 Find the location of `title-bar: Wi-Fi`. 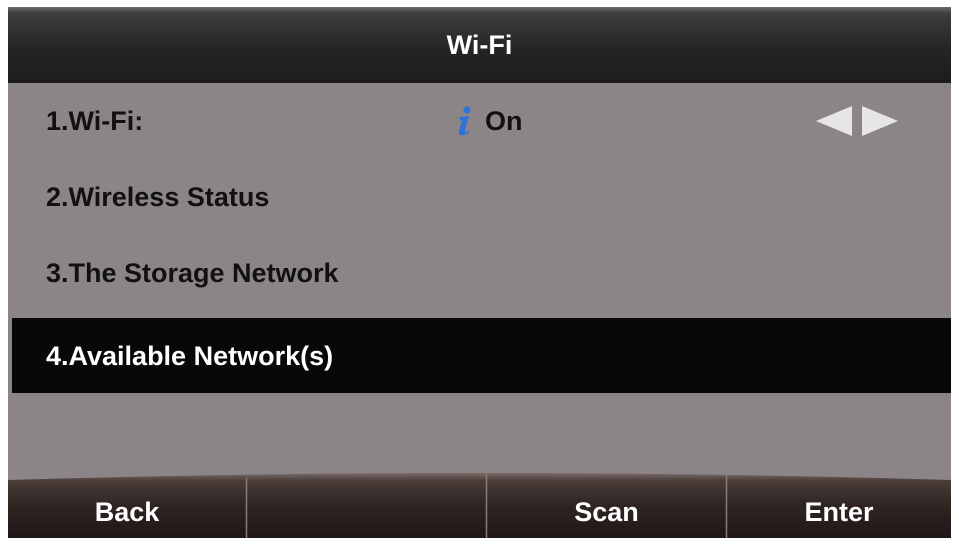

title-bar: Wi-Fi is located at coordinates (479, 45).